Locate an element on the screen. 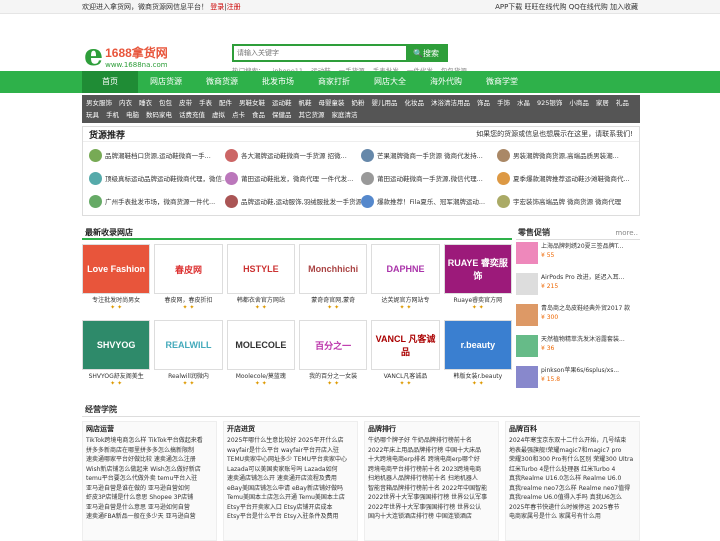  article-link: 真我Realme U16.0怎么样 Realme U6.0 is located at coordinates (572, 479).